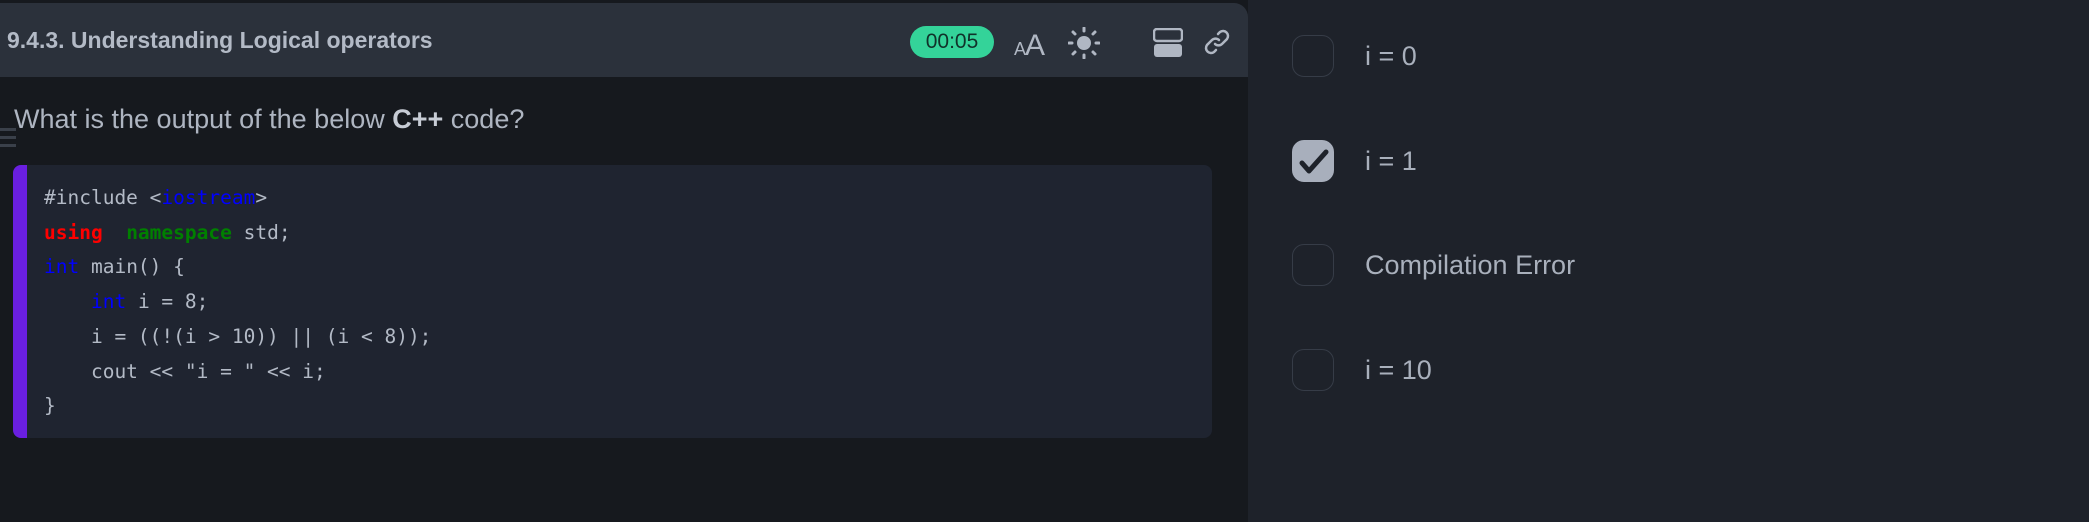  I want to click on checkbox-checked, so click(1313, 161).